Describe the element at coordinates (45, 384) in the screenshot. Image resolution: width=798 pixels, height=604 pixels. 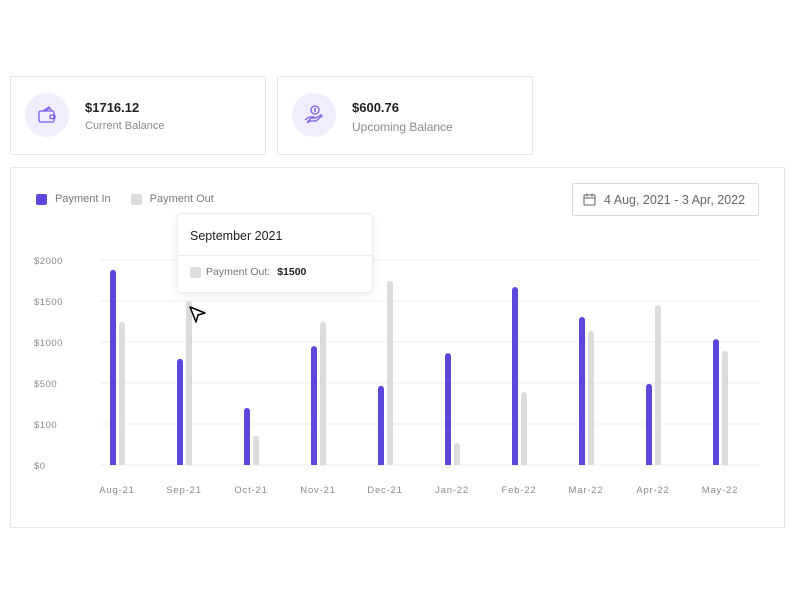
I see `y-tick-label: $500` at that location.